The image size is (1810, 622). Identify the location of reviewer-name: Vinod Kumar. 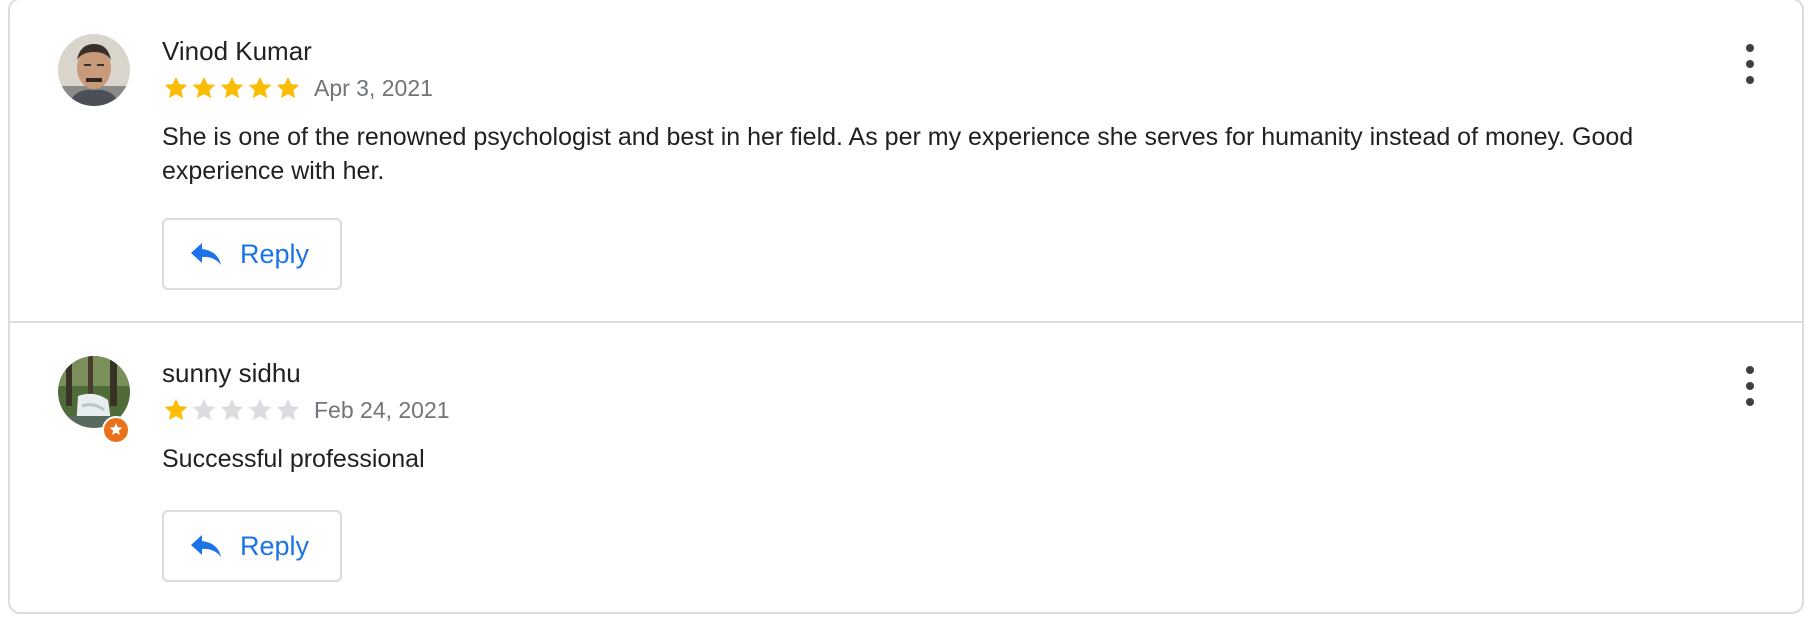
(237, 51).